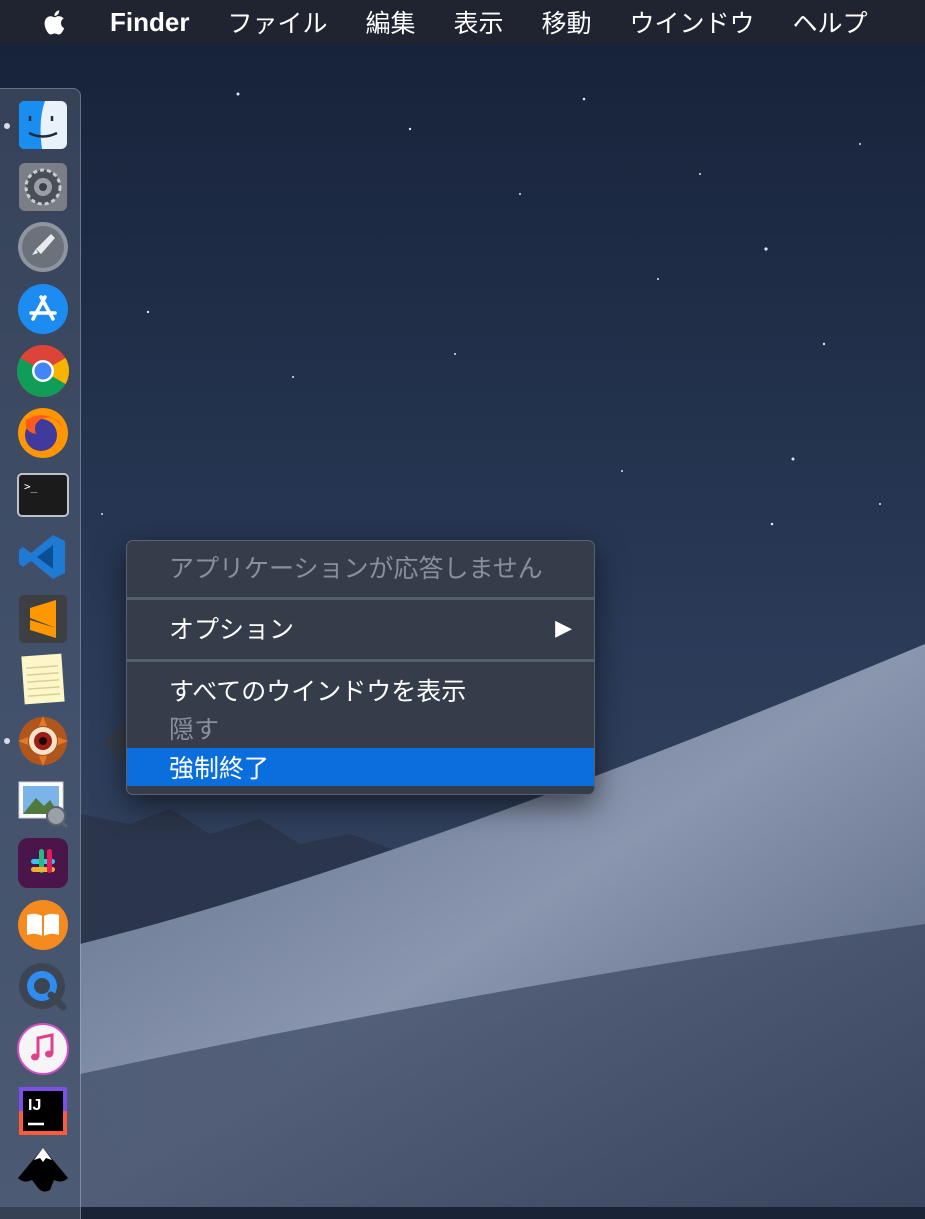  What do you see at coordinates (43, 371) in the screenshot?
I see `chrome-icon` at bounding box center [43, 371].